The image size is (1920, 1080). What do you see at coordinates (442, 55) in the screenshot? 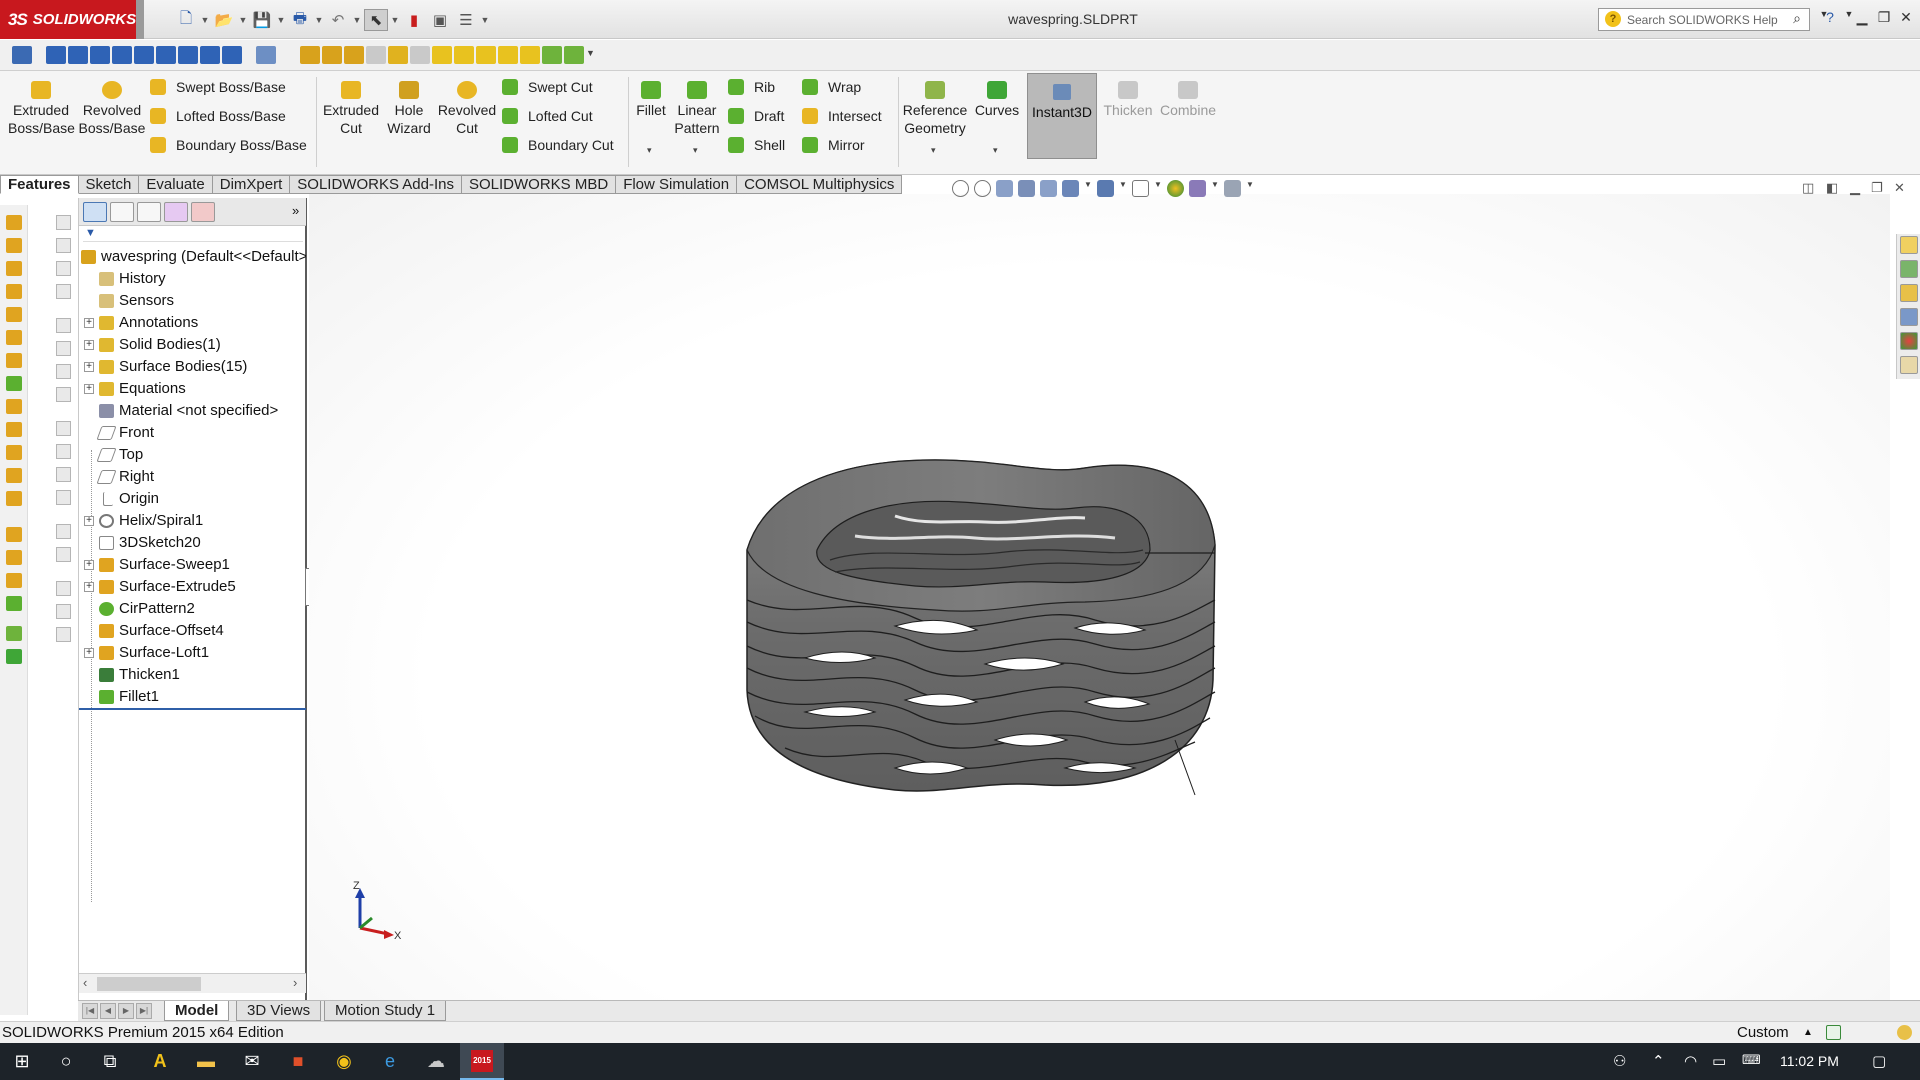
I see `folder-small-icon` at bounding box center [442, 55].